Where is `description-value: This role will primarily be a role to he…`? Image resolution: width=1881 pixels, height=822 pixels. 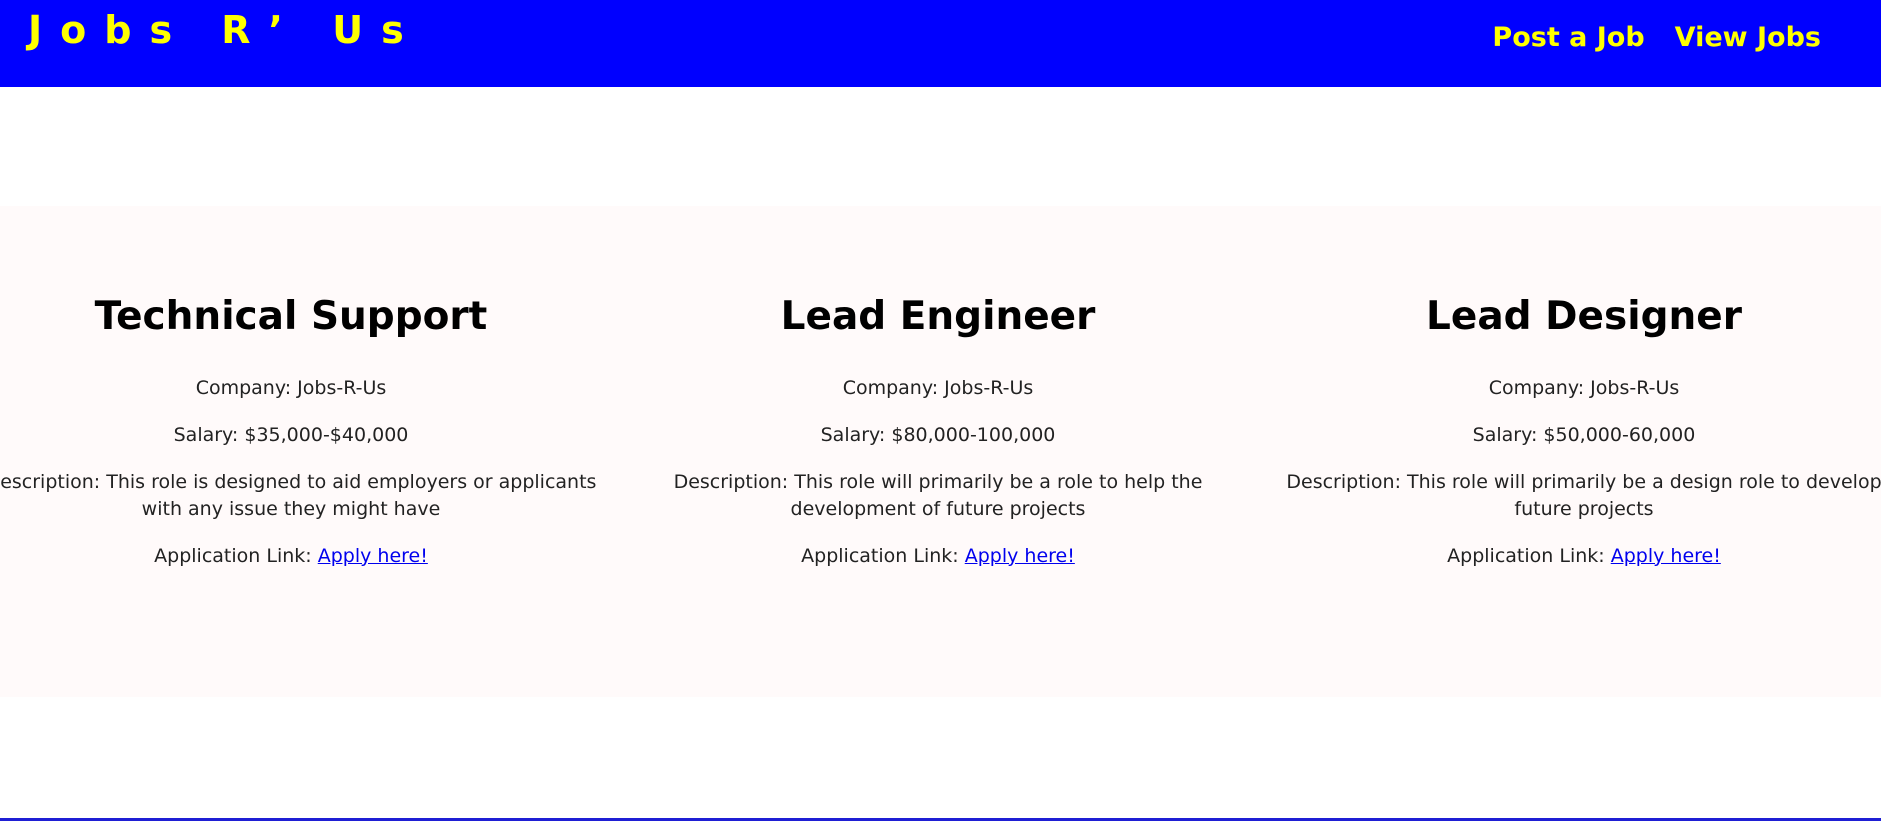 description-value: This role will primarily be a role to he… is located at coordinates (996, 495).